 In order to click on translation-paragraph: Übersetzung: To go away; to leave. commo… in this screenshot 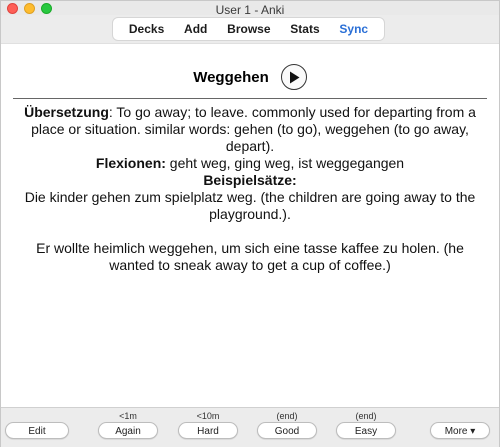, I will do `click(250, 129)`.